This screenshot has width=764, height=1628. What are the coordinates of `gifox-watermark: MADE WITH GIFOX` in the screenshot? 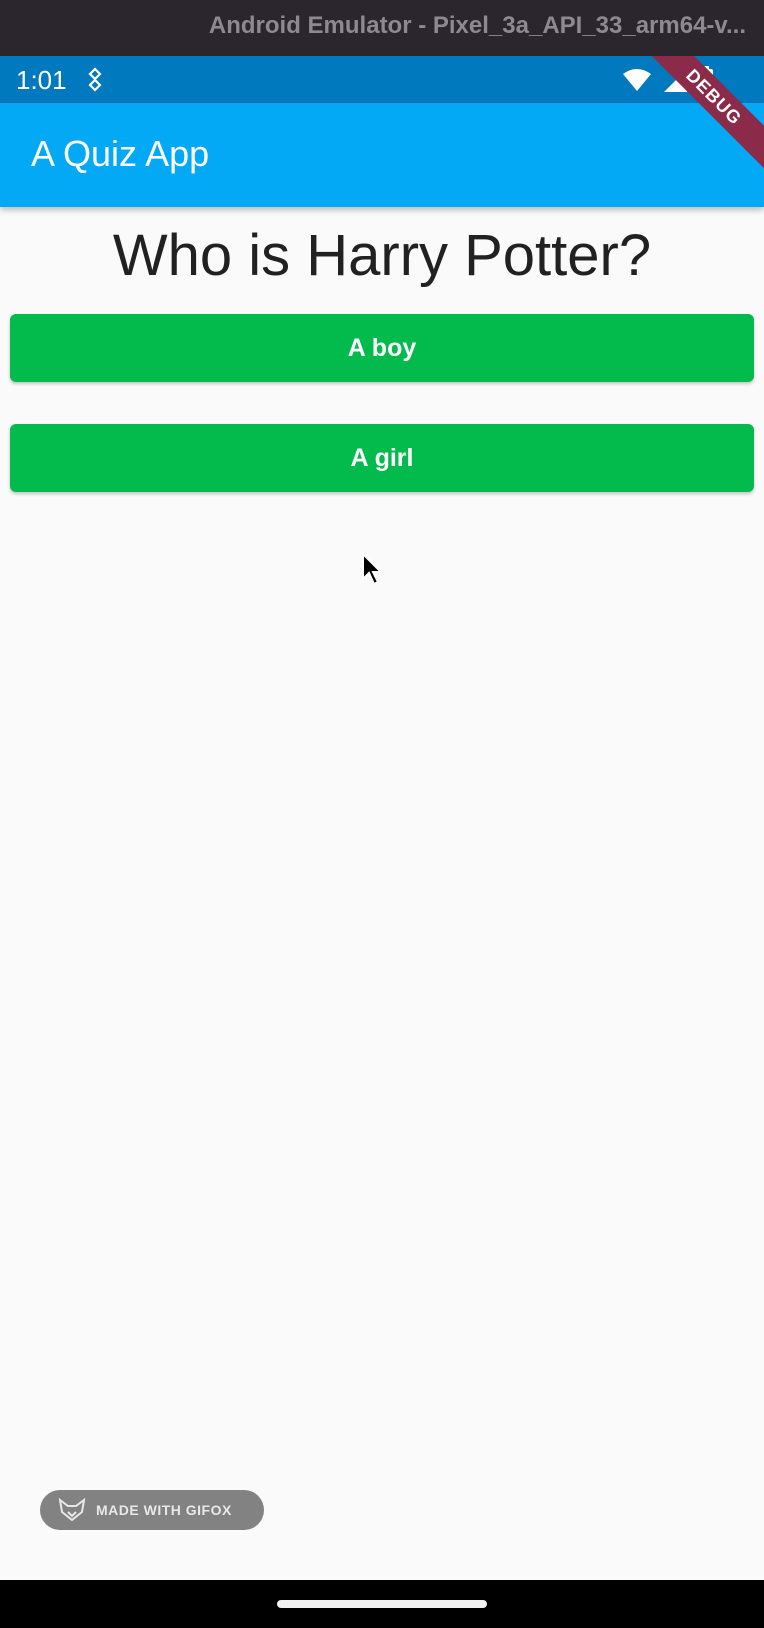 It's located at (152, 1510).